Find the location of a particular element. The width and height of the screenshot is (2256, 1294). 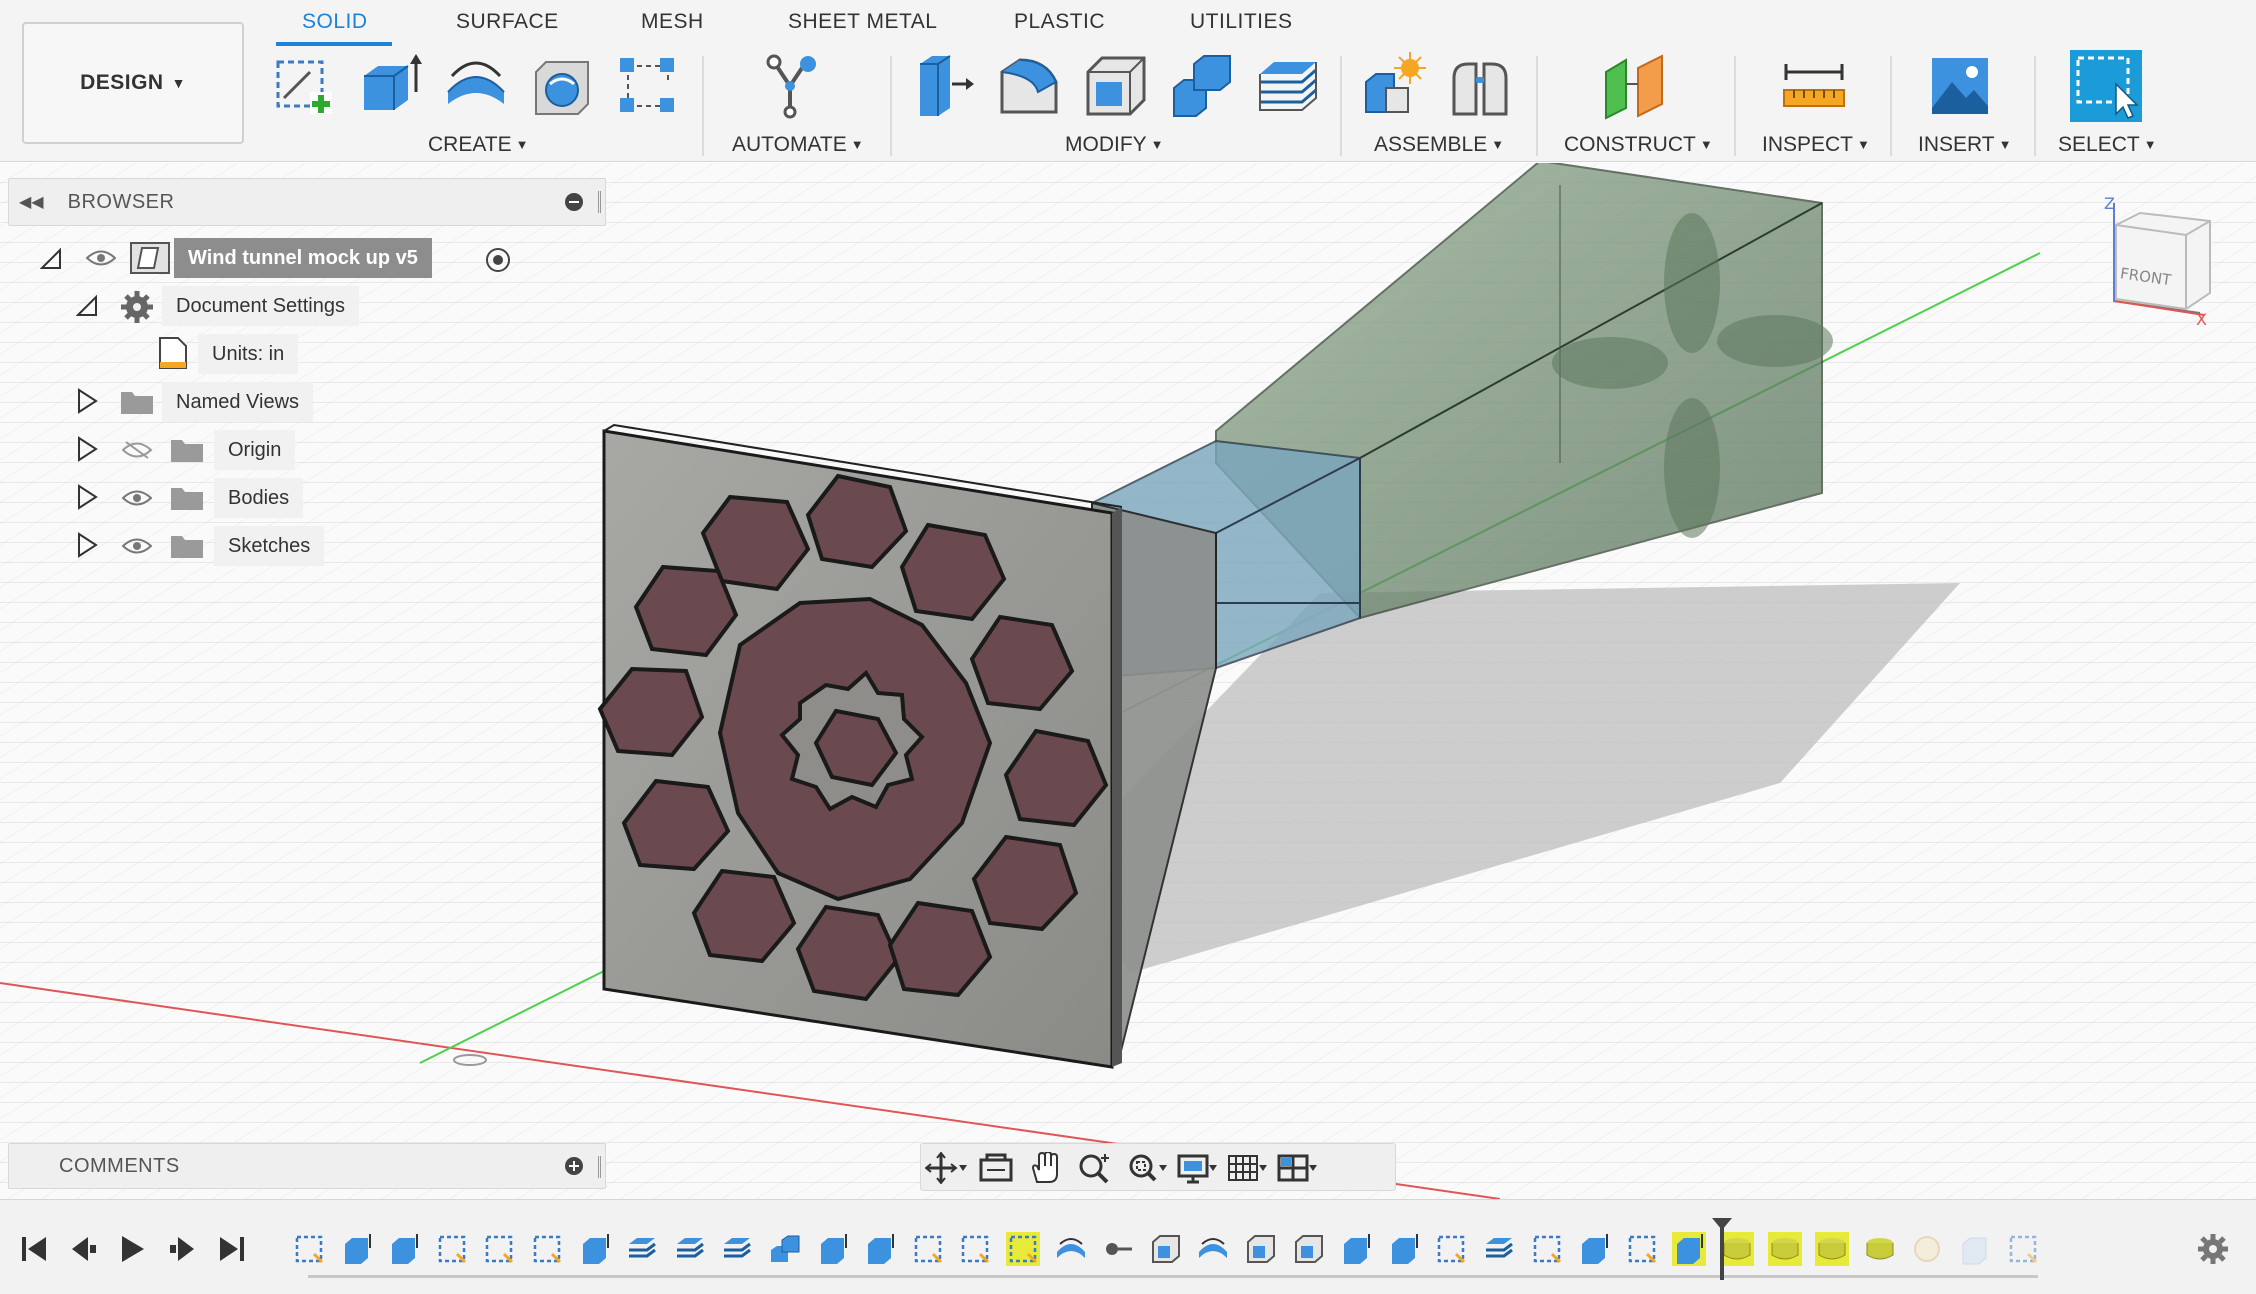

browser-item-named-views: Named Views is located at coordinates (238, 402).